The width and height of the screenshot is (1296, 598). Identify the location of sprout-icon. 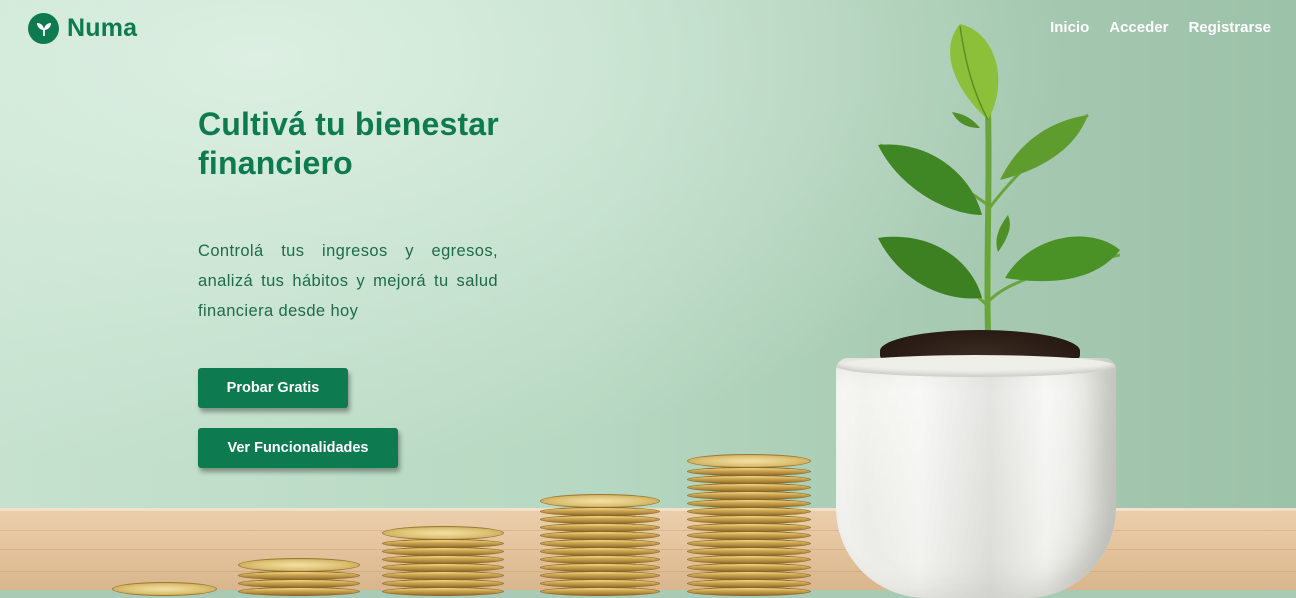
(43, 28).